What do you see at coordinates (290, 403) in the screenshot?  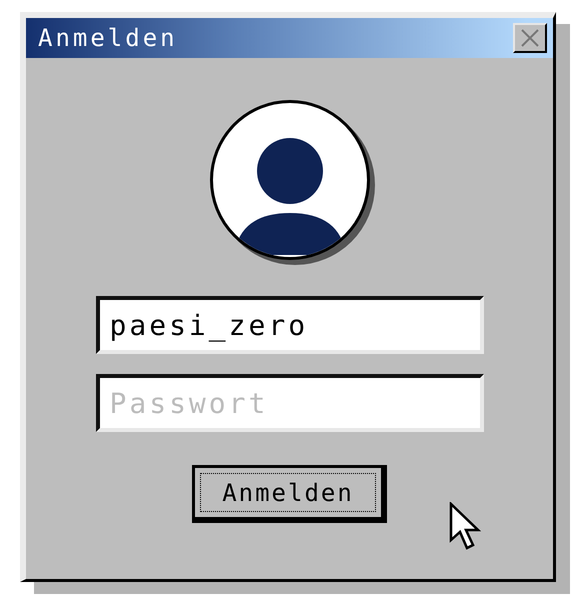 I see `password-field: Passwort` at bounding box center [290, 403].